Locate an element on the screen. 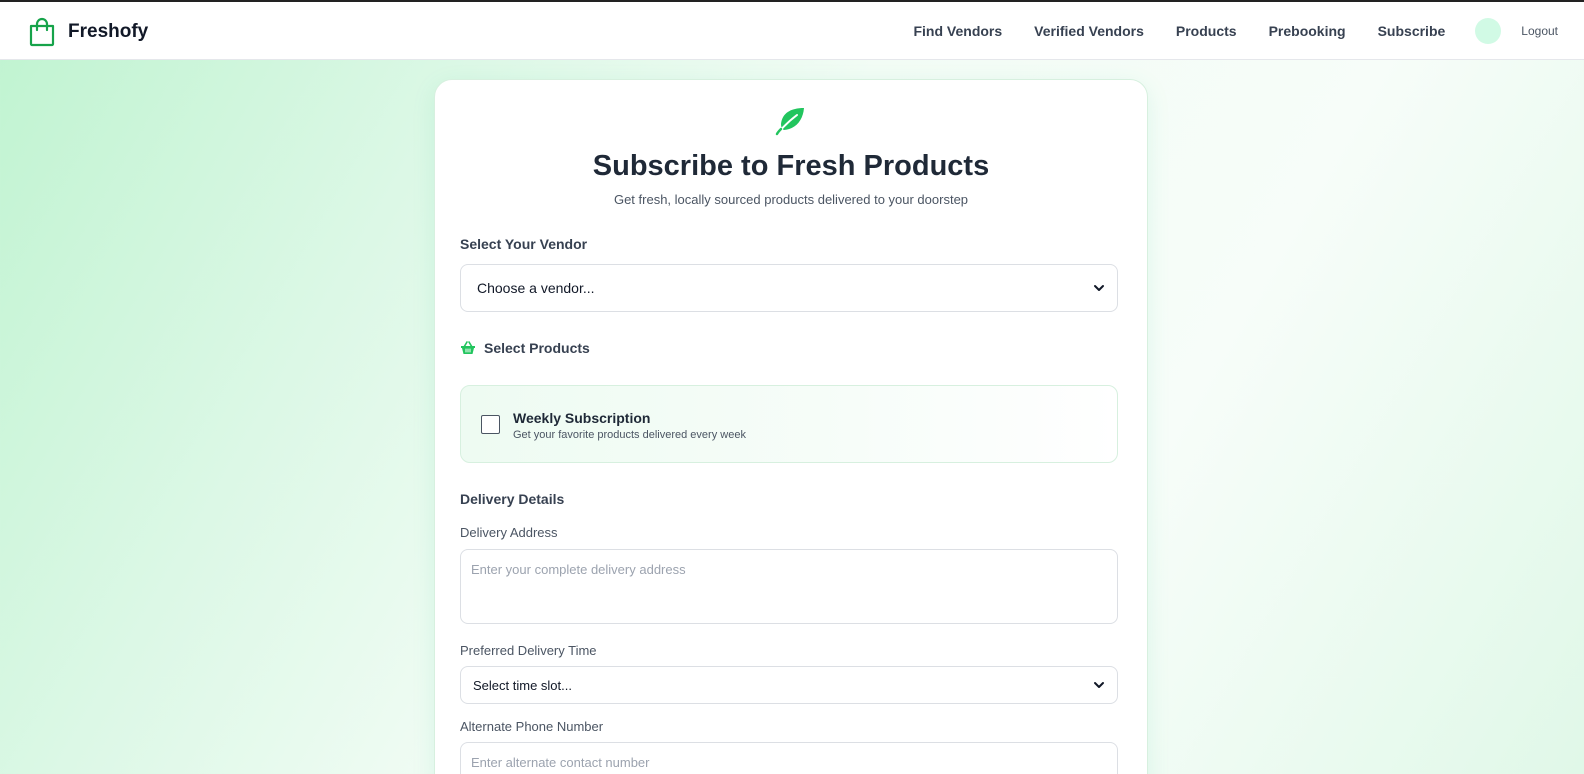 This screenshot has height=774, width=1584. shopping-bag-icon is located at coordinates (42, 32).